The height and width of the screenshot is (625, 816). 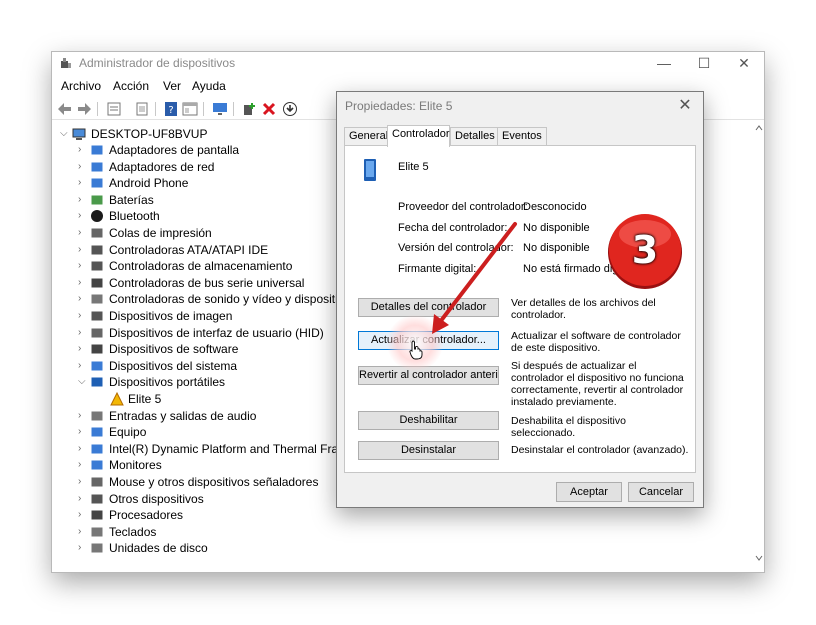 I want to click on disable-device-desc: Deshabilita el dispositivo seleccionado., so click(x=568, y=427).